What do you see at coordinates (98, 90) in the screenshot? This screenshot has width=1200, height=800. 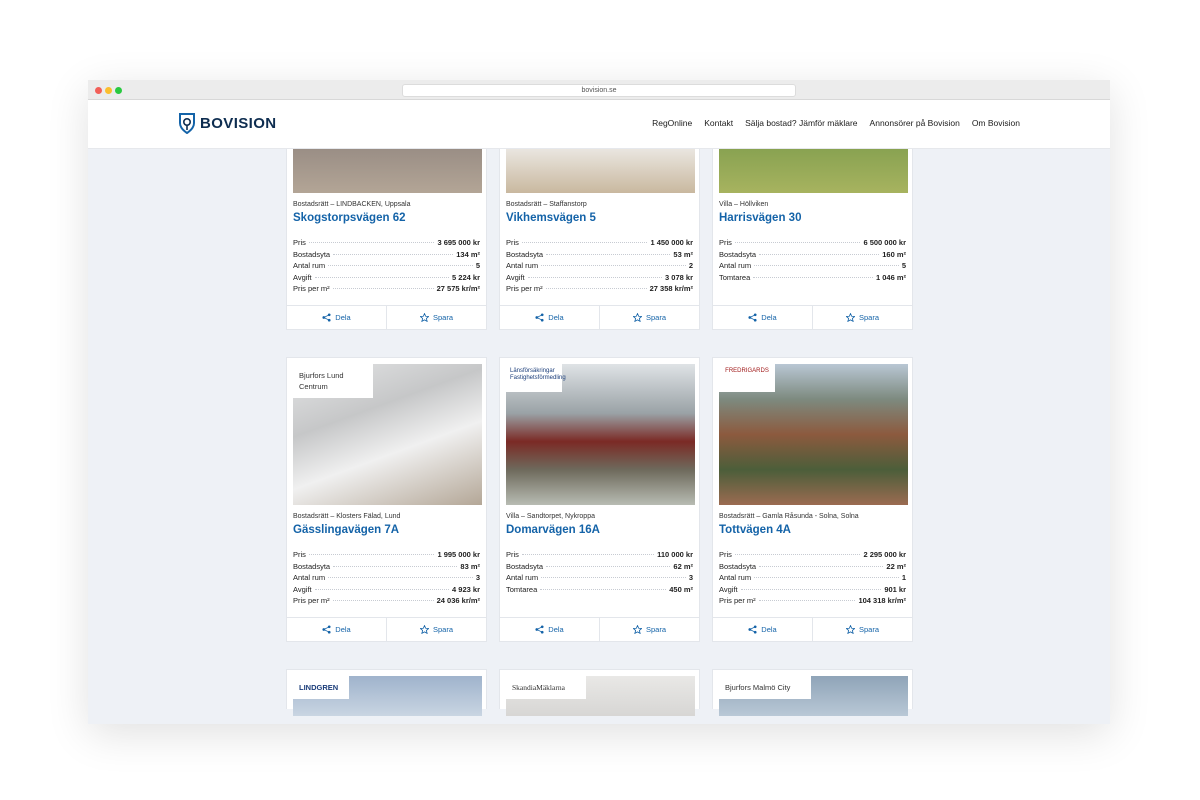 I see `close-window-dot` at bounding box center [98, 90].